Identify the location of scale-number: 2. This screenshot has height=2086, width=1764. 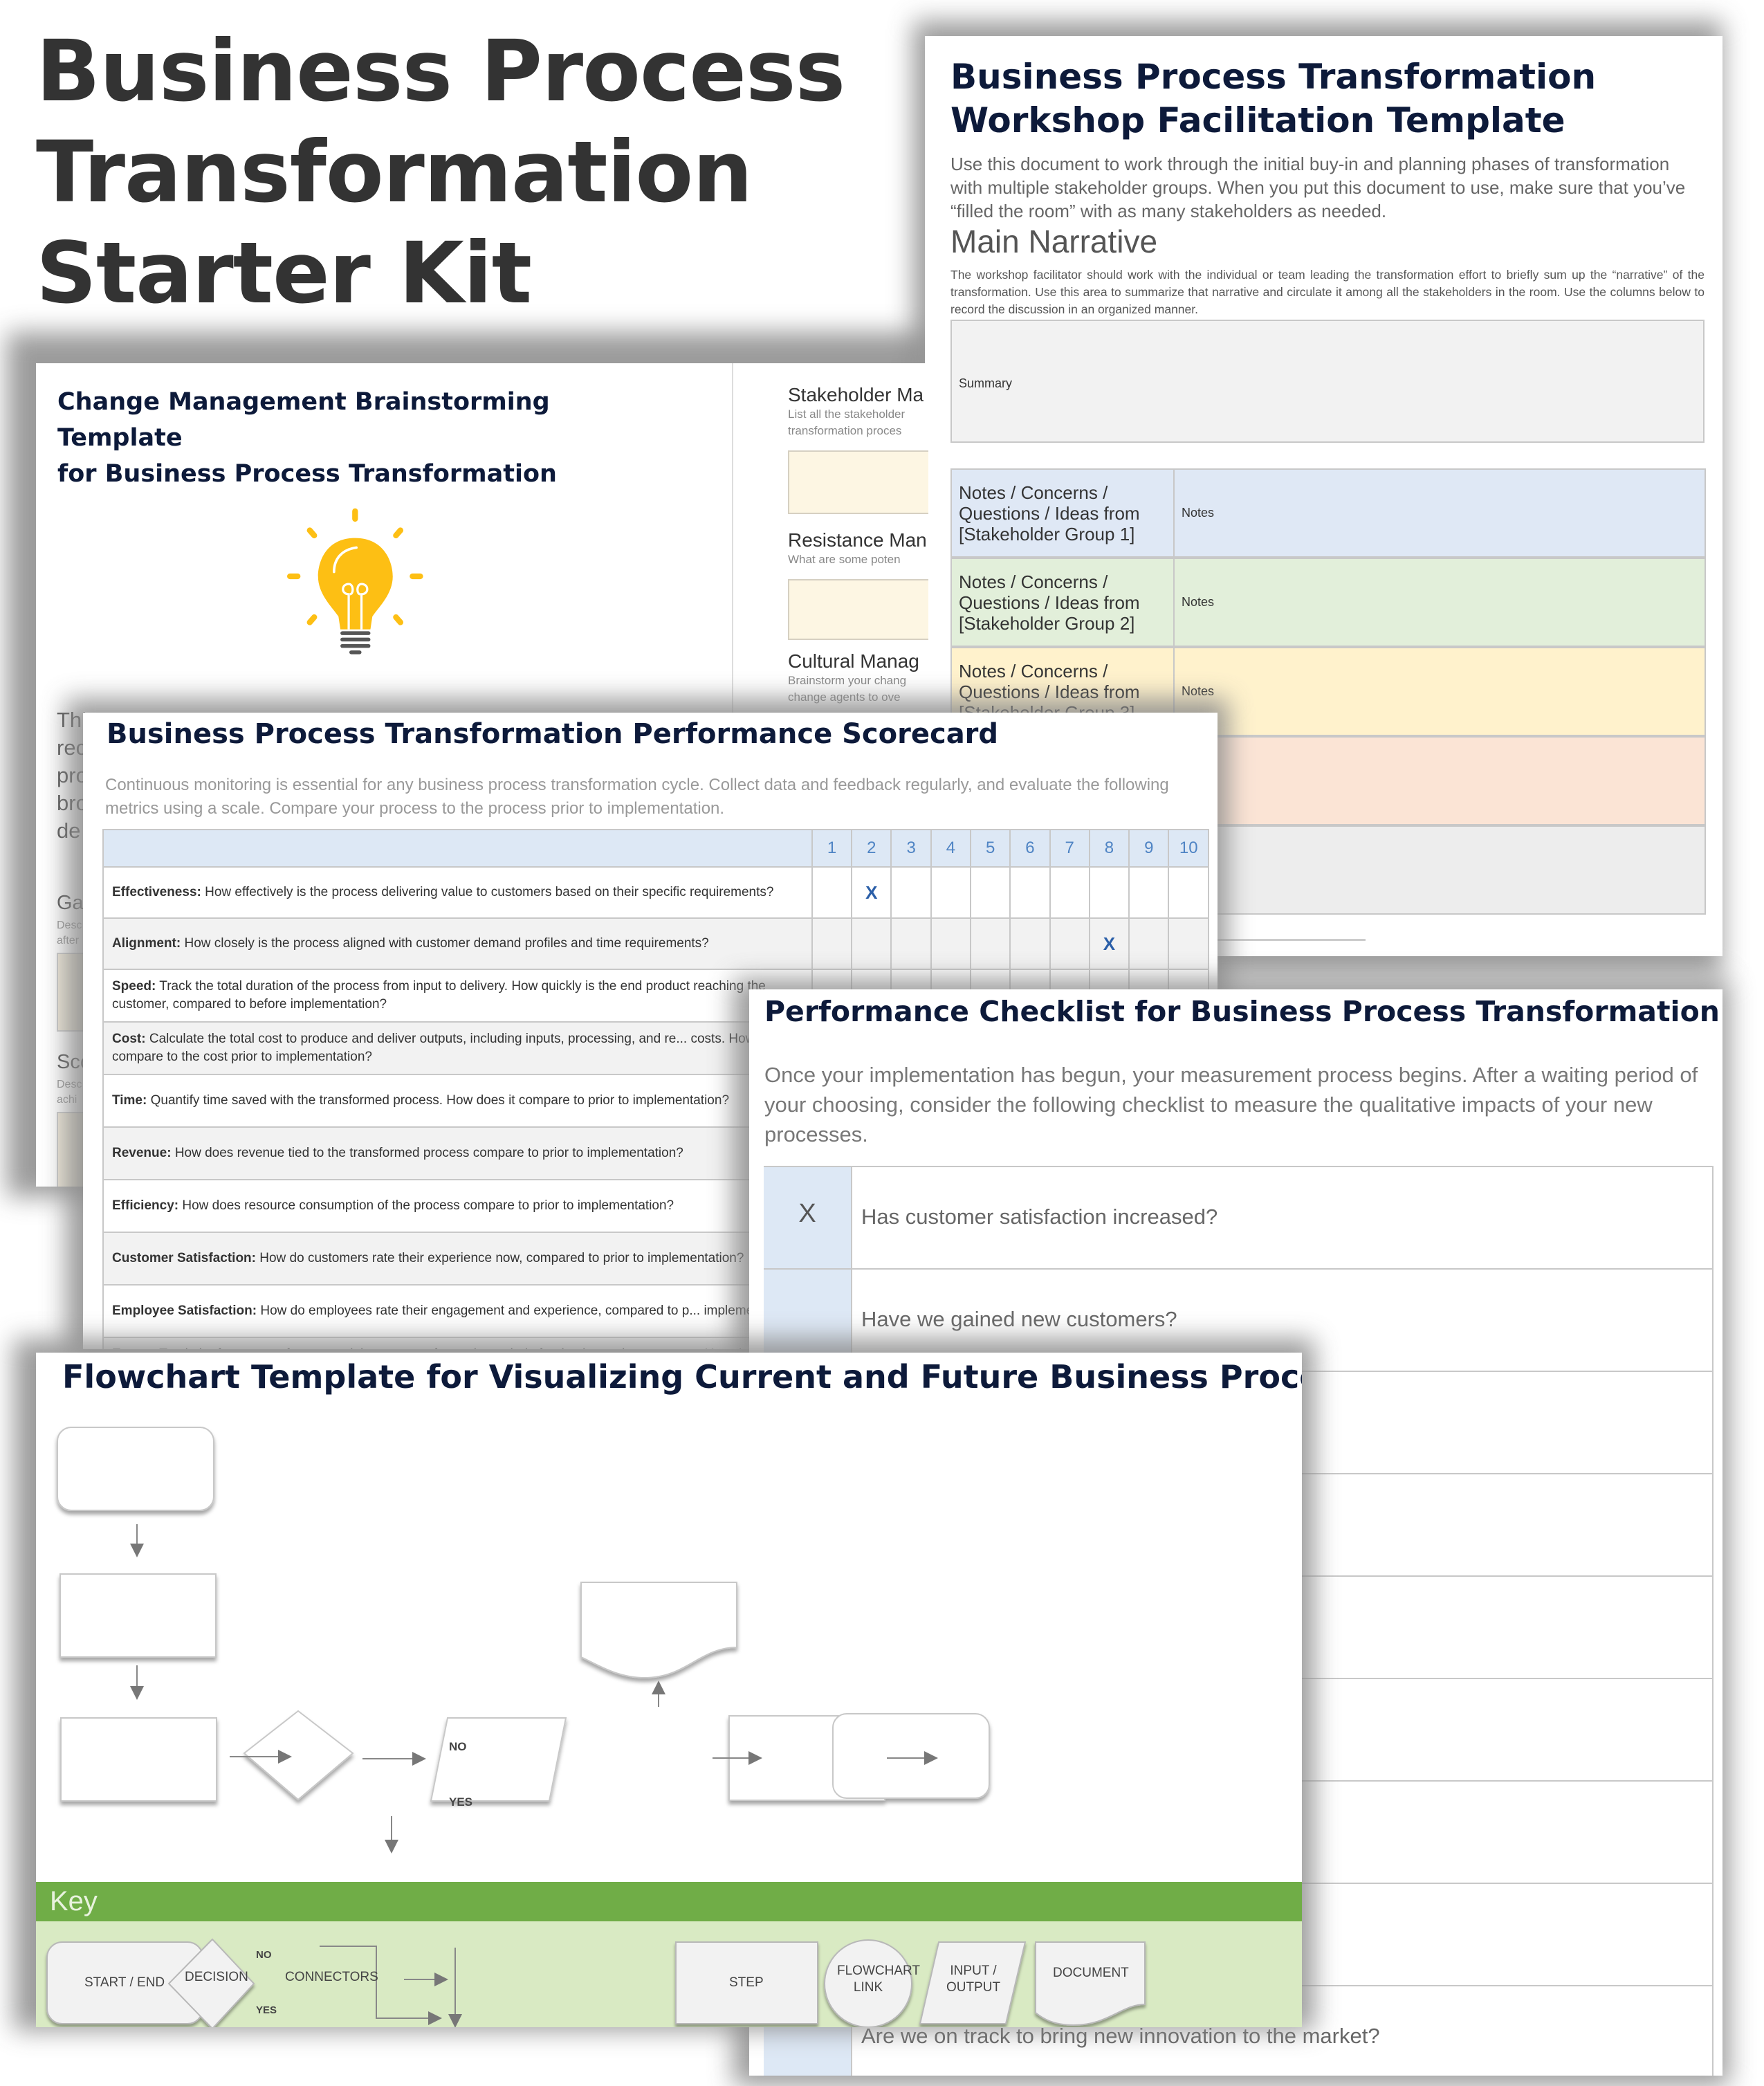
(871, 848).